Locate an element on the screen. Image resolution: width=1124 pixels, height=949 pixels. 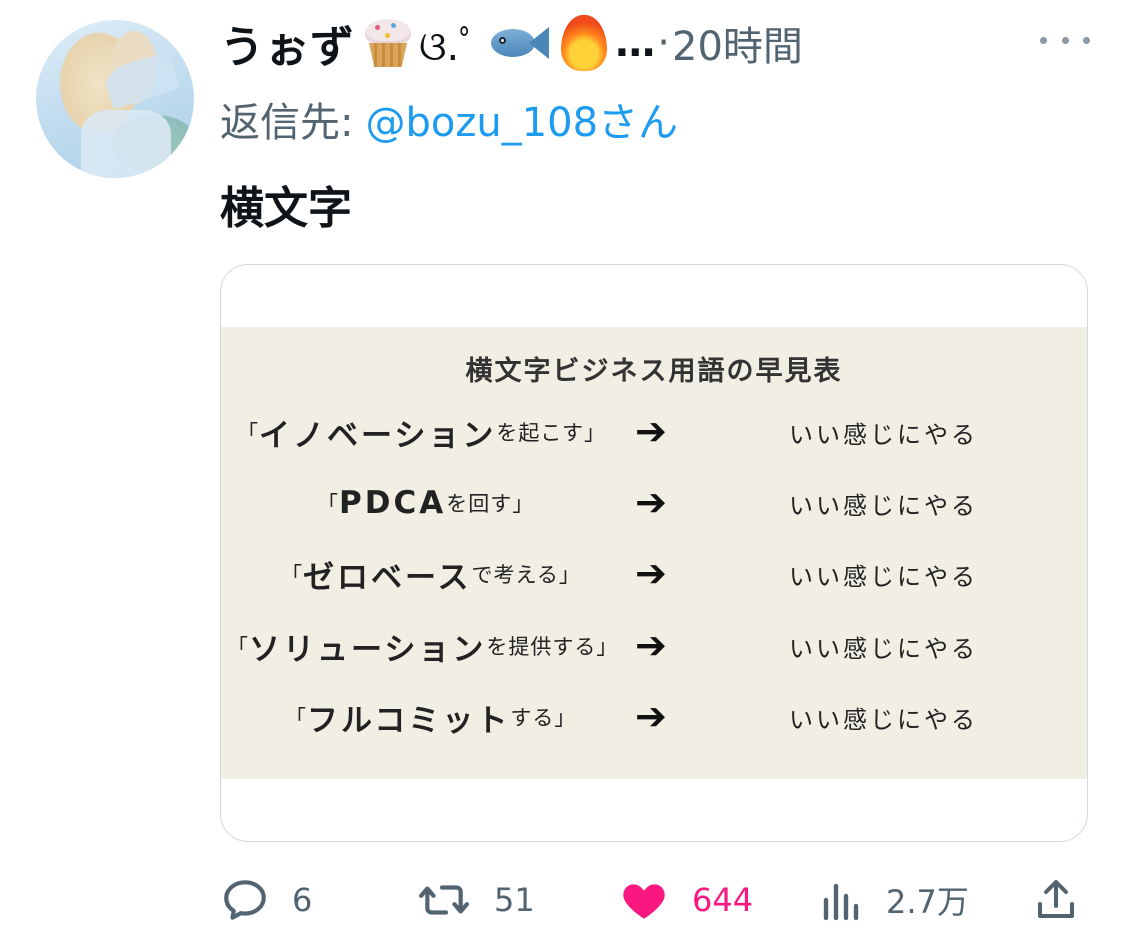
reply-label: 返信先: is located at coordinates (287, 123).